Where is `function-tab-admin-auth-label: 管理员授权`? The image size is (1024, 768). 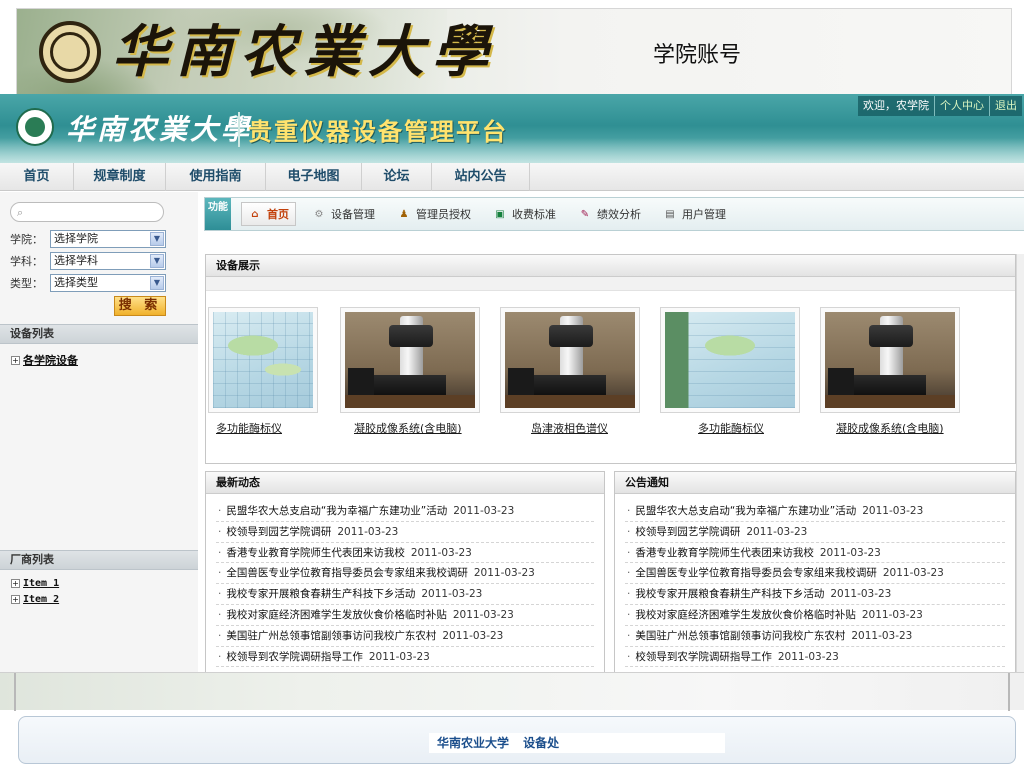
function-tab-admin-auth-label: 管理员授权 is located at coordinates (443, 214).